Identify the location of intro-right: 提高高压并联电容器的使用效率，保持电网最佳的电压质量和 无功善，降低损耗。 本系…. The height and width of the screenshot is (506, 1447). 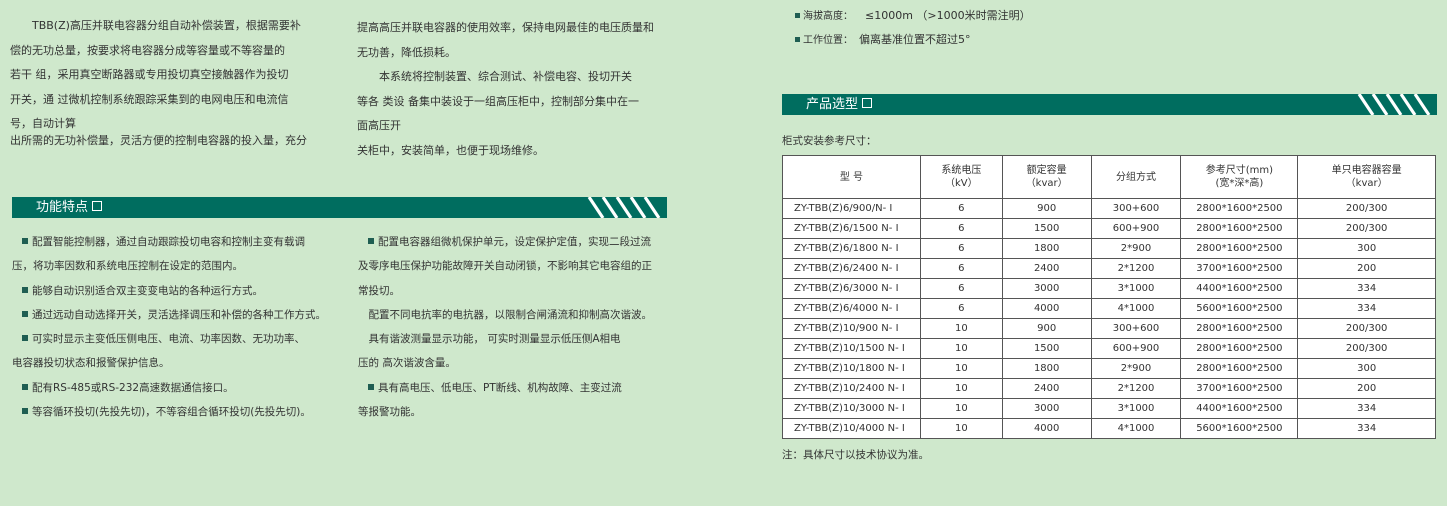
(505, 89).